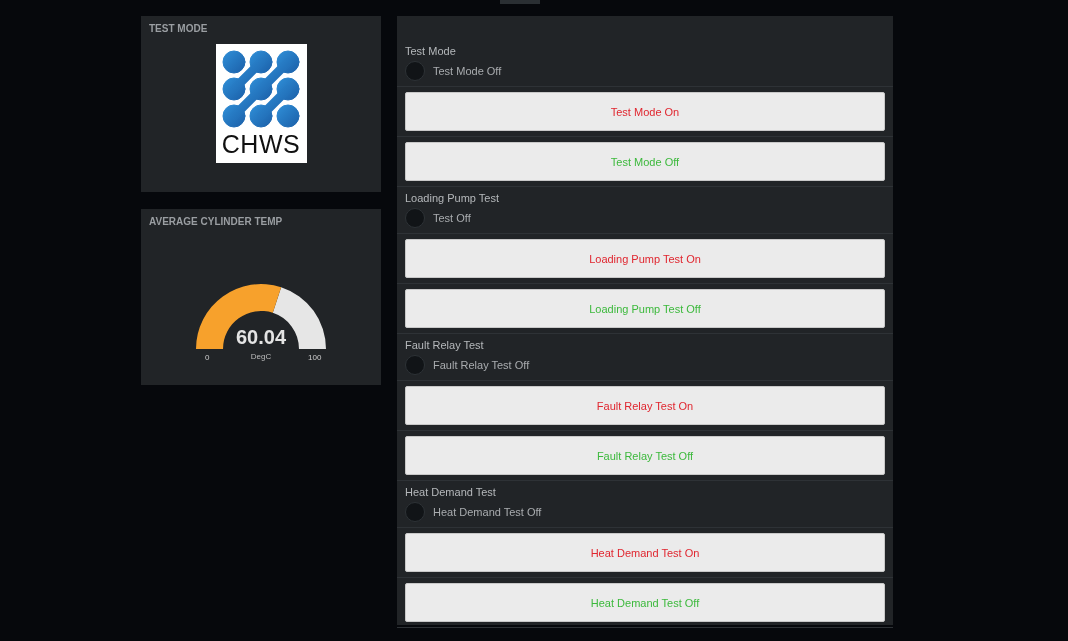  I want to click on status-text: Fault Relay Test Off, so click(481, 365).